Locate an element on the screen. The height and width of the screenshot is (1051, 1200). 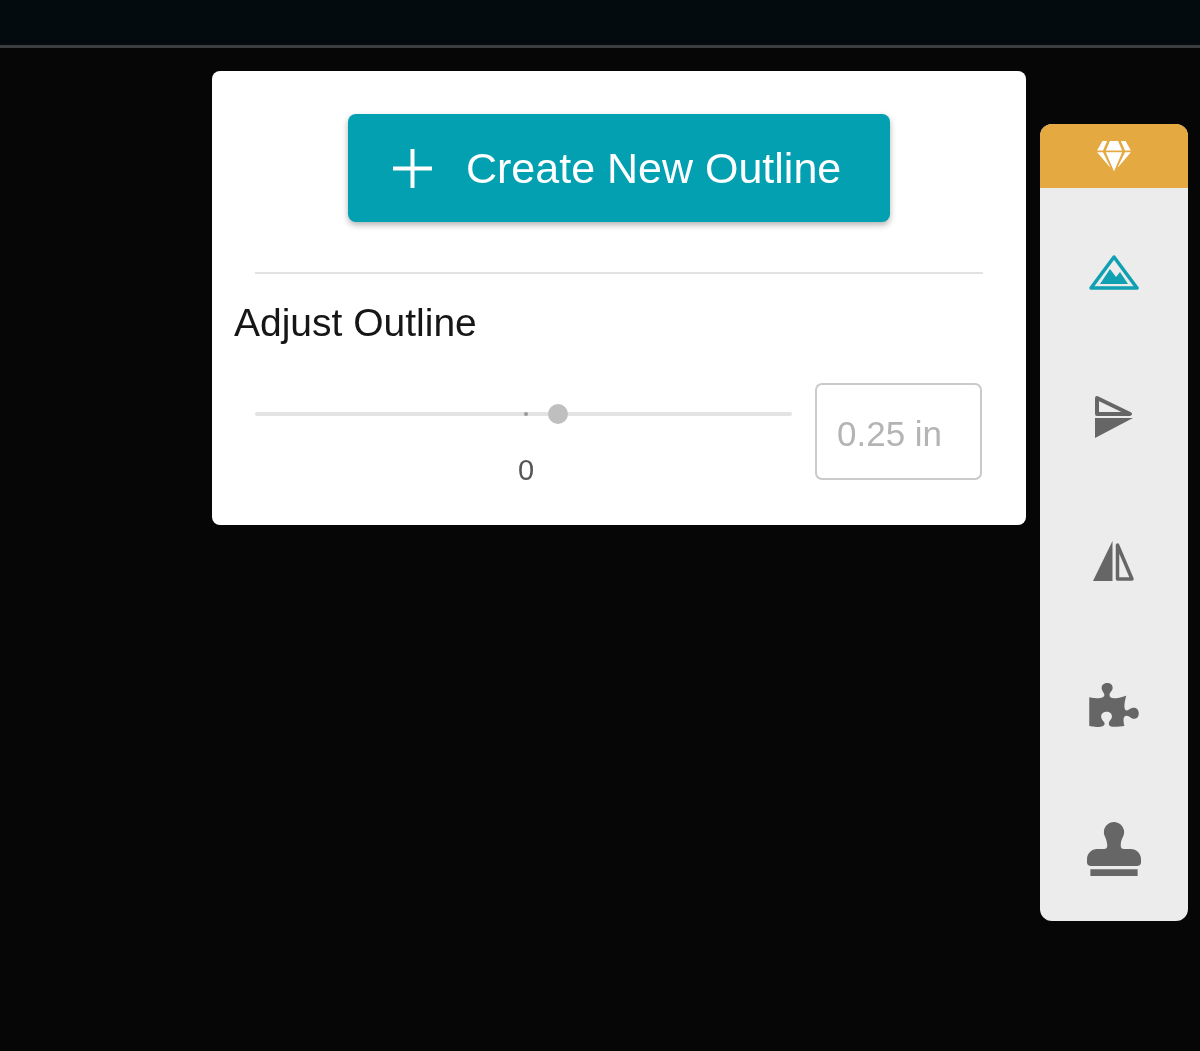
stamp-icon is located at coordinates (1114, 849).